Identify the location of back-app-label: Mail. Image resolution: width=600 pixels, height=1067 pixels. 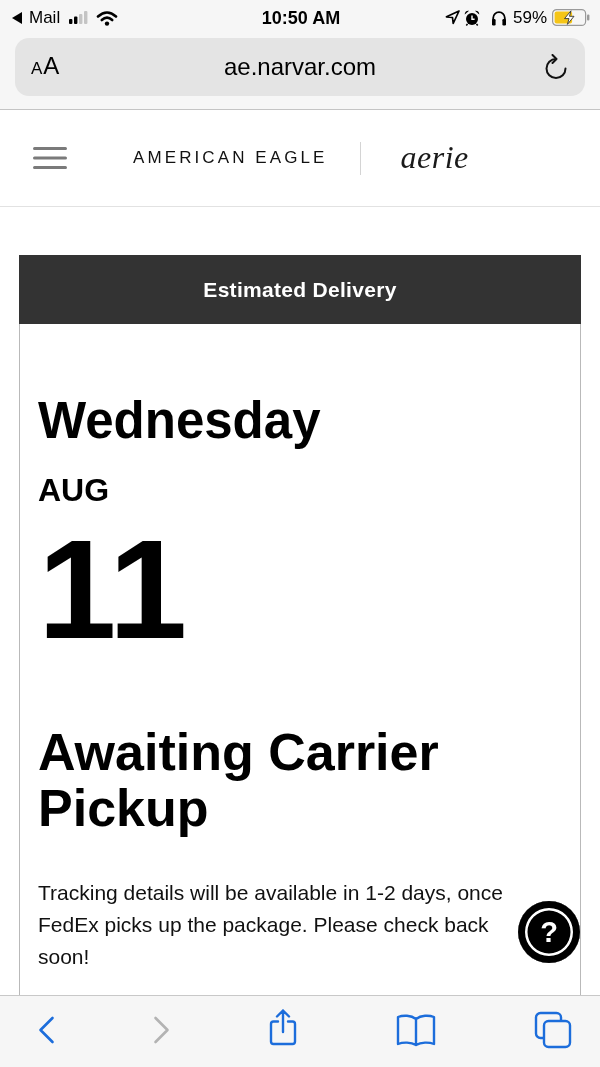
(45, 17).